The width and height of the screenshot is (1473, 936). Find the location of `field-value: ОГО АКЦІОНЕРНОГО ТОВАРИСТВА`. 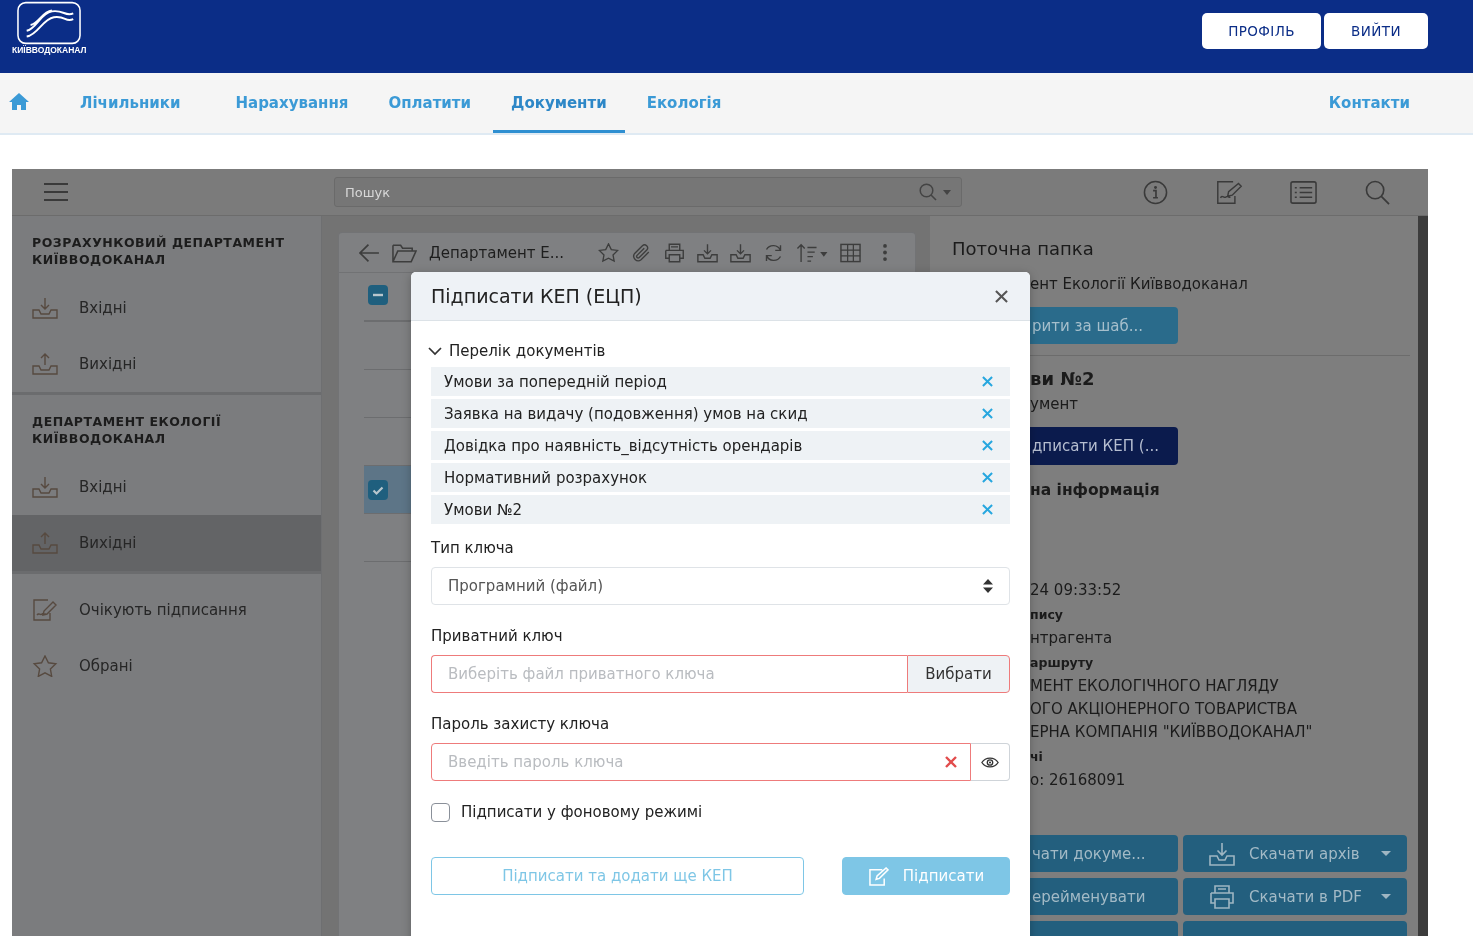

field-value: ОГО АКЦІОНЕРНОГО ТОВАРИСТВА is located at coordinates (1164, 709).